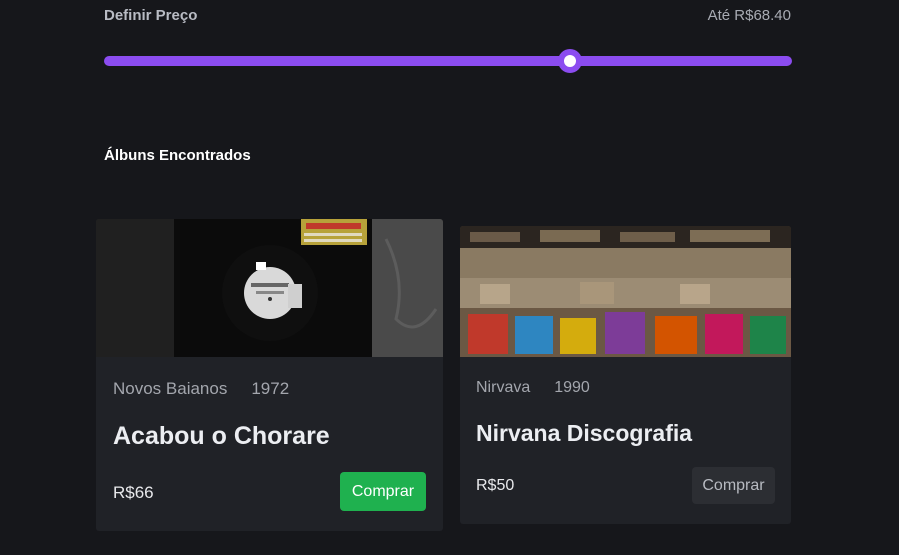  Describe the element at coordinates (533, 388) in the screenshot. I see `album-meta: Nirvava 1990` at that location.